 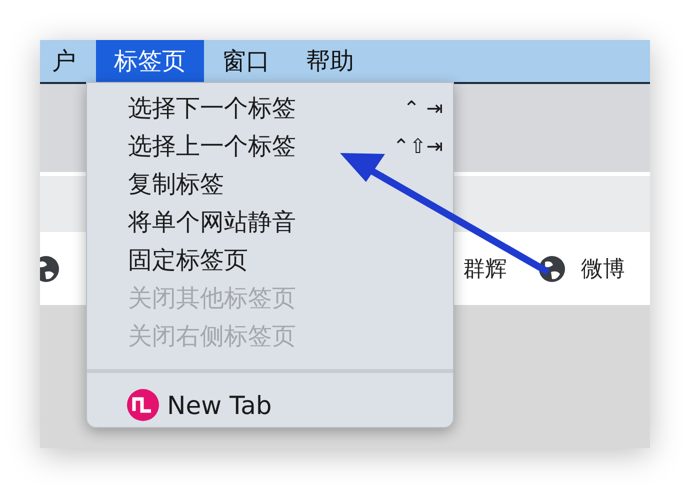 I want to click on menu-bar-item: 户, so click(x=68, y=61).